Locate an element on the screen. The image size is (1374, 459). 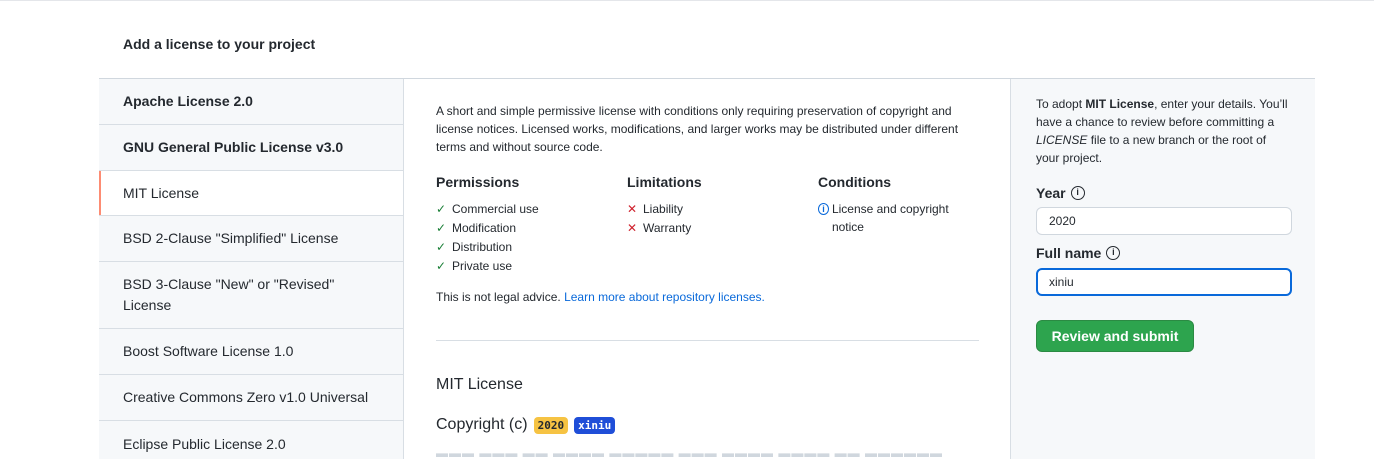
limitation-label: Warranty is located at coordinates (667, 228).